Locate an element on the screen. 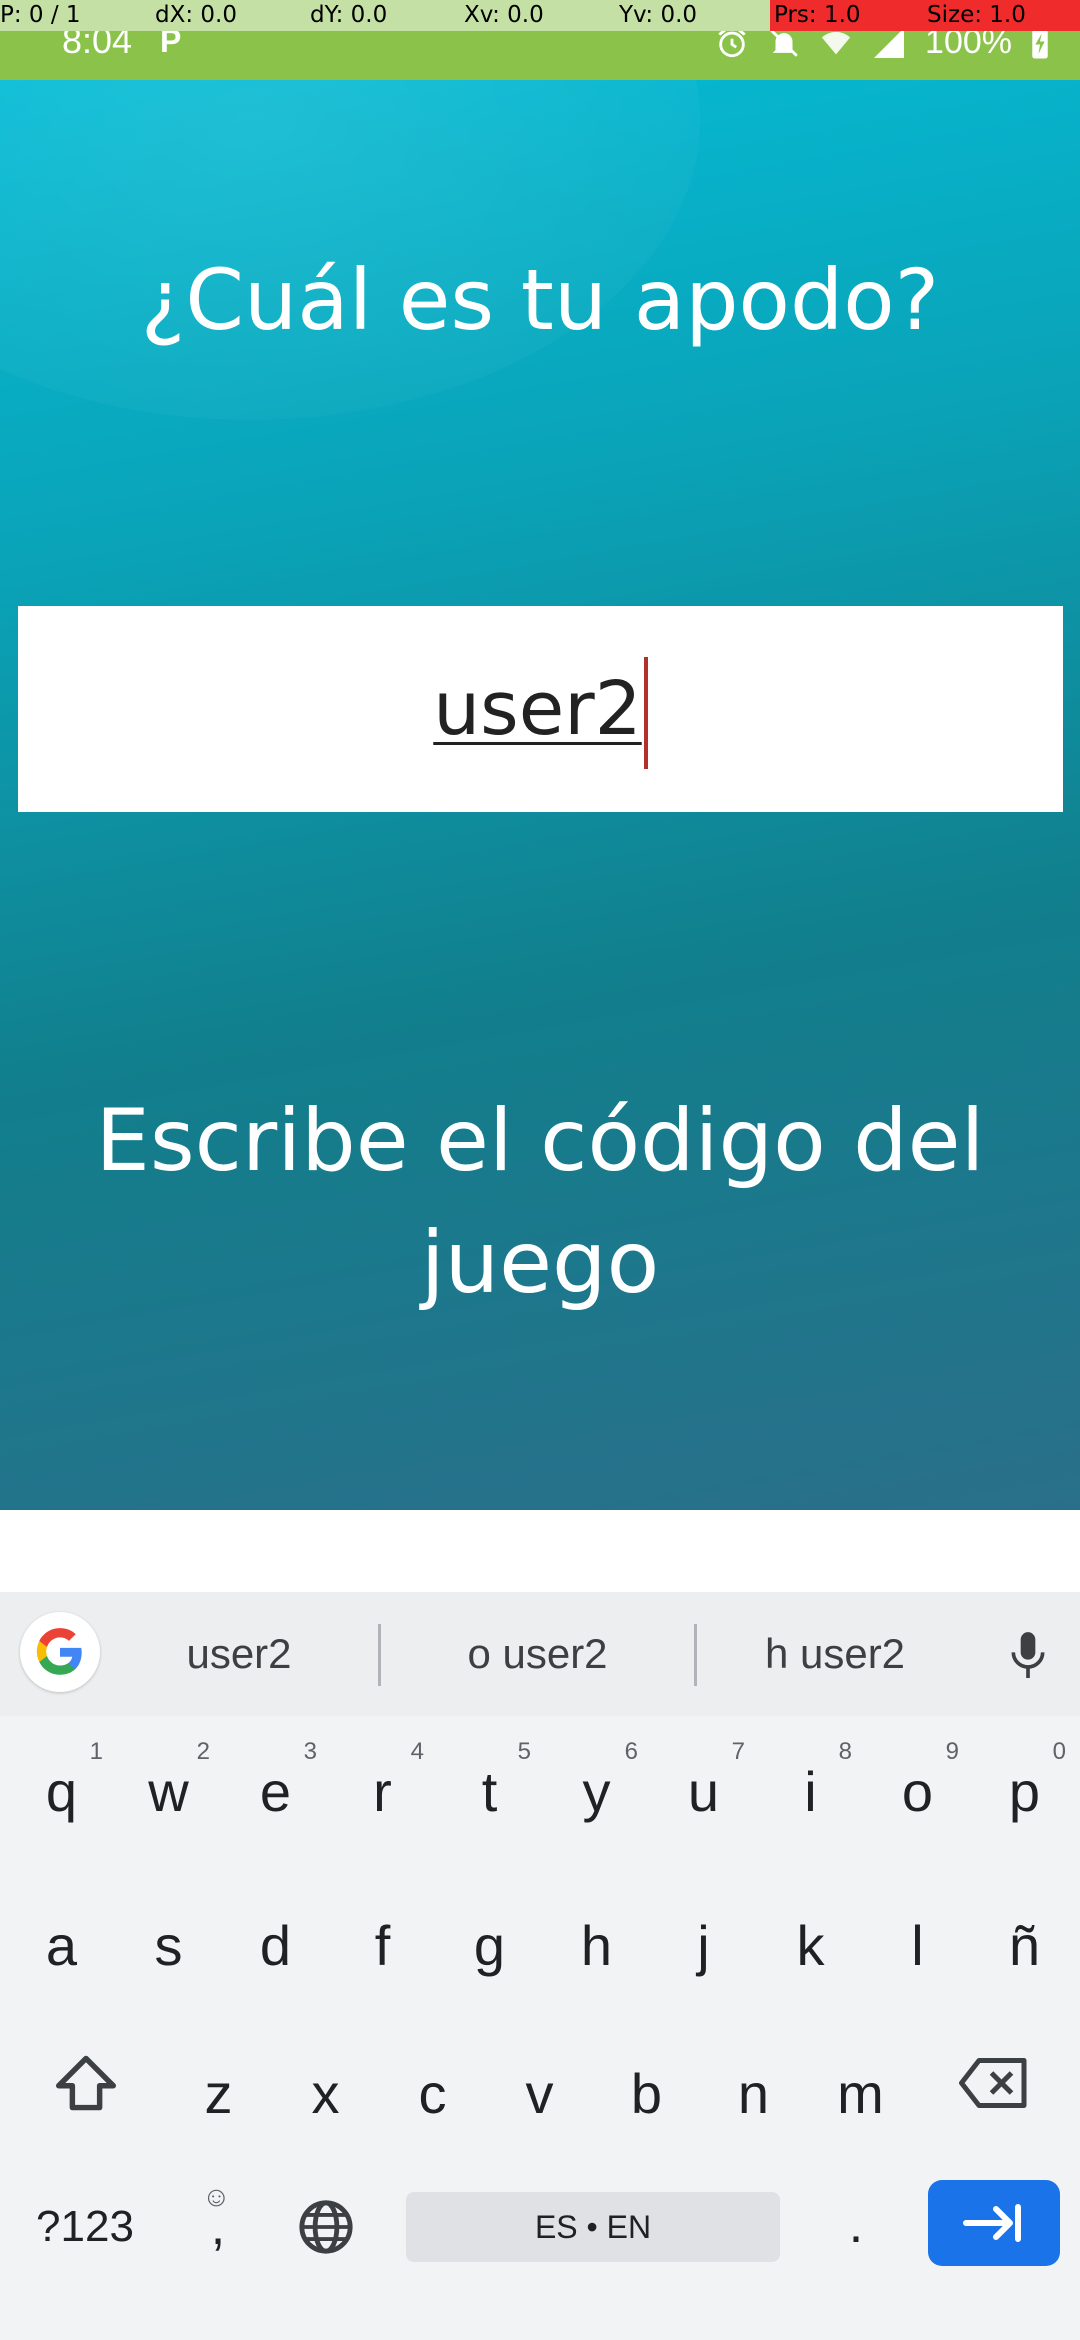  key-p: p0 is located at coordinates (1024, 1792).